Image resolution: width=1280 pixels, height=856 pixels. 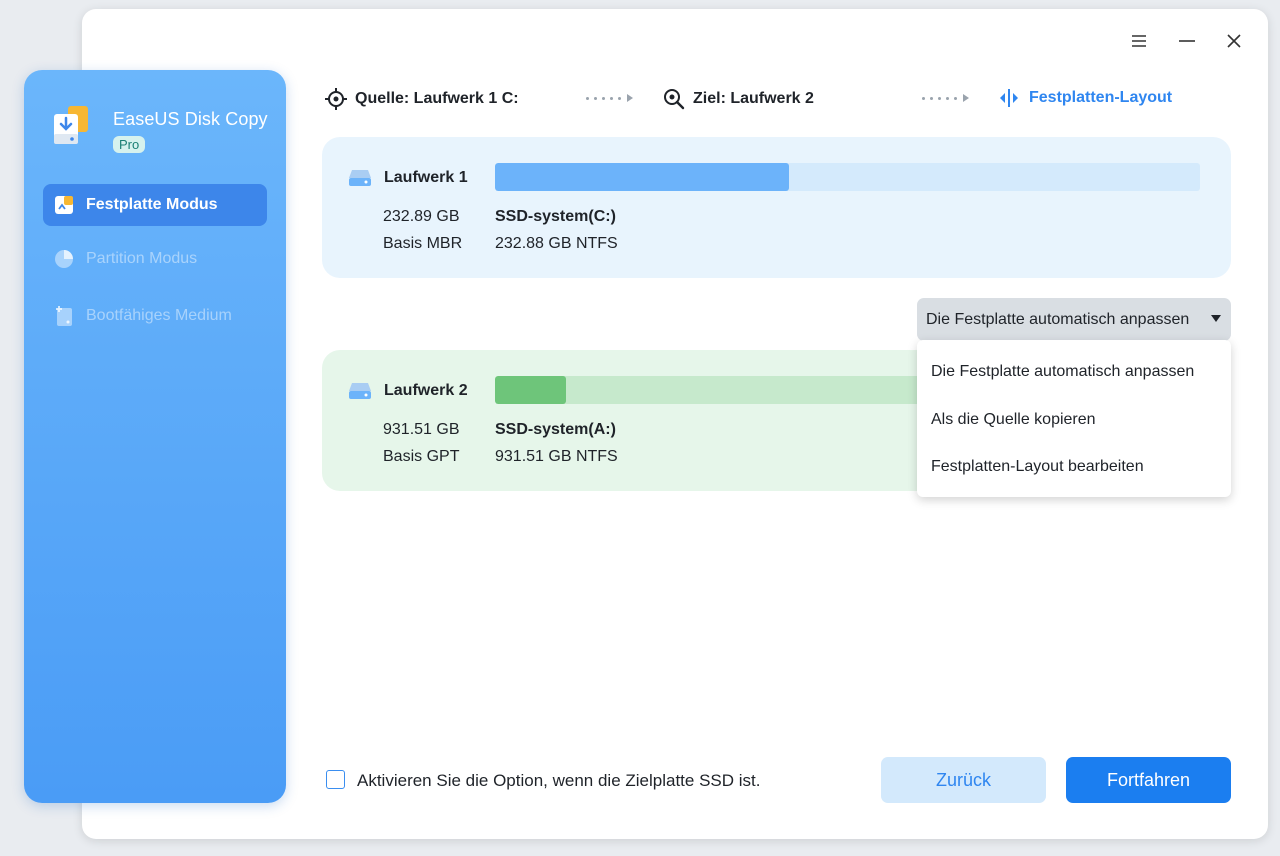 What do you see at coordinates (64, 205) in the screenshot?
I see `disk-mode-icon` at bounding box center [64, 205].